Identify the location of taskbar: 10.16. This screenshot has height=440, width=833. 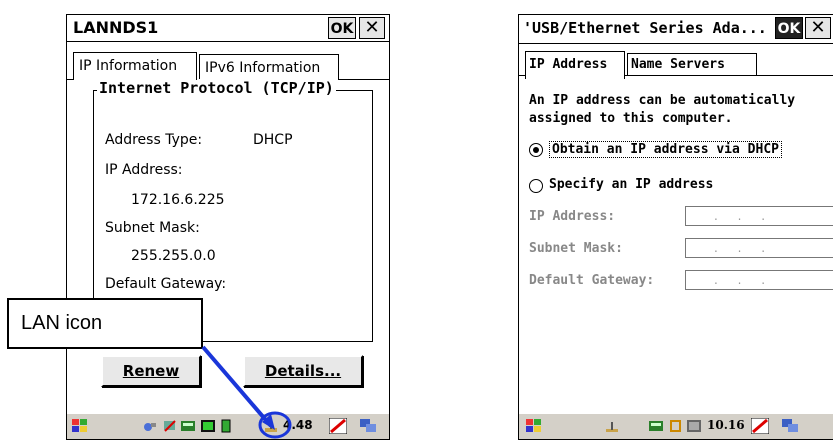
(676, 426).